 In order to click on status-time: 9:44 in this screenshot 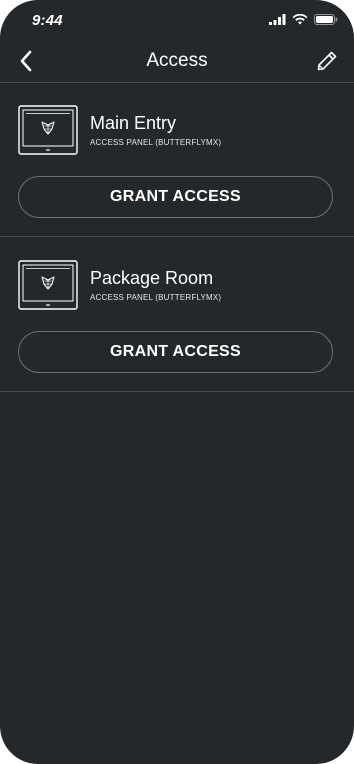, I will do `click(47, 20)`.